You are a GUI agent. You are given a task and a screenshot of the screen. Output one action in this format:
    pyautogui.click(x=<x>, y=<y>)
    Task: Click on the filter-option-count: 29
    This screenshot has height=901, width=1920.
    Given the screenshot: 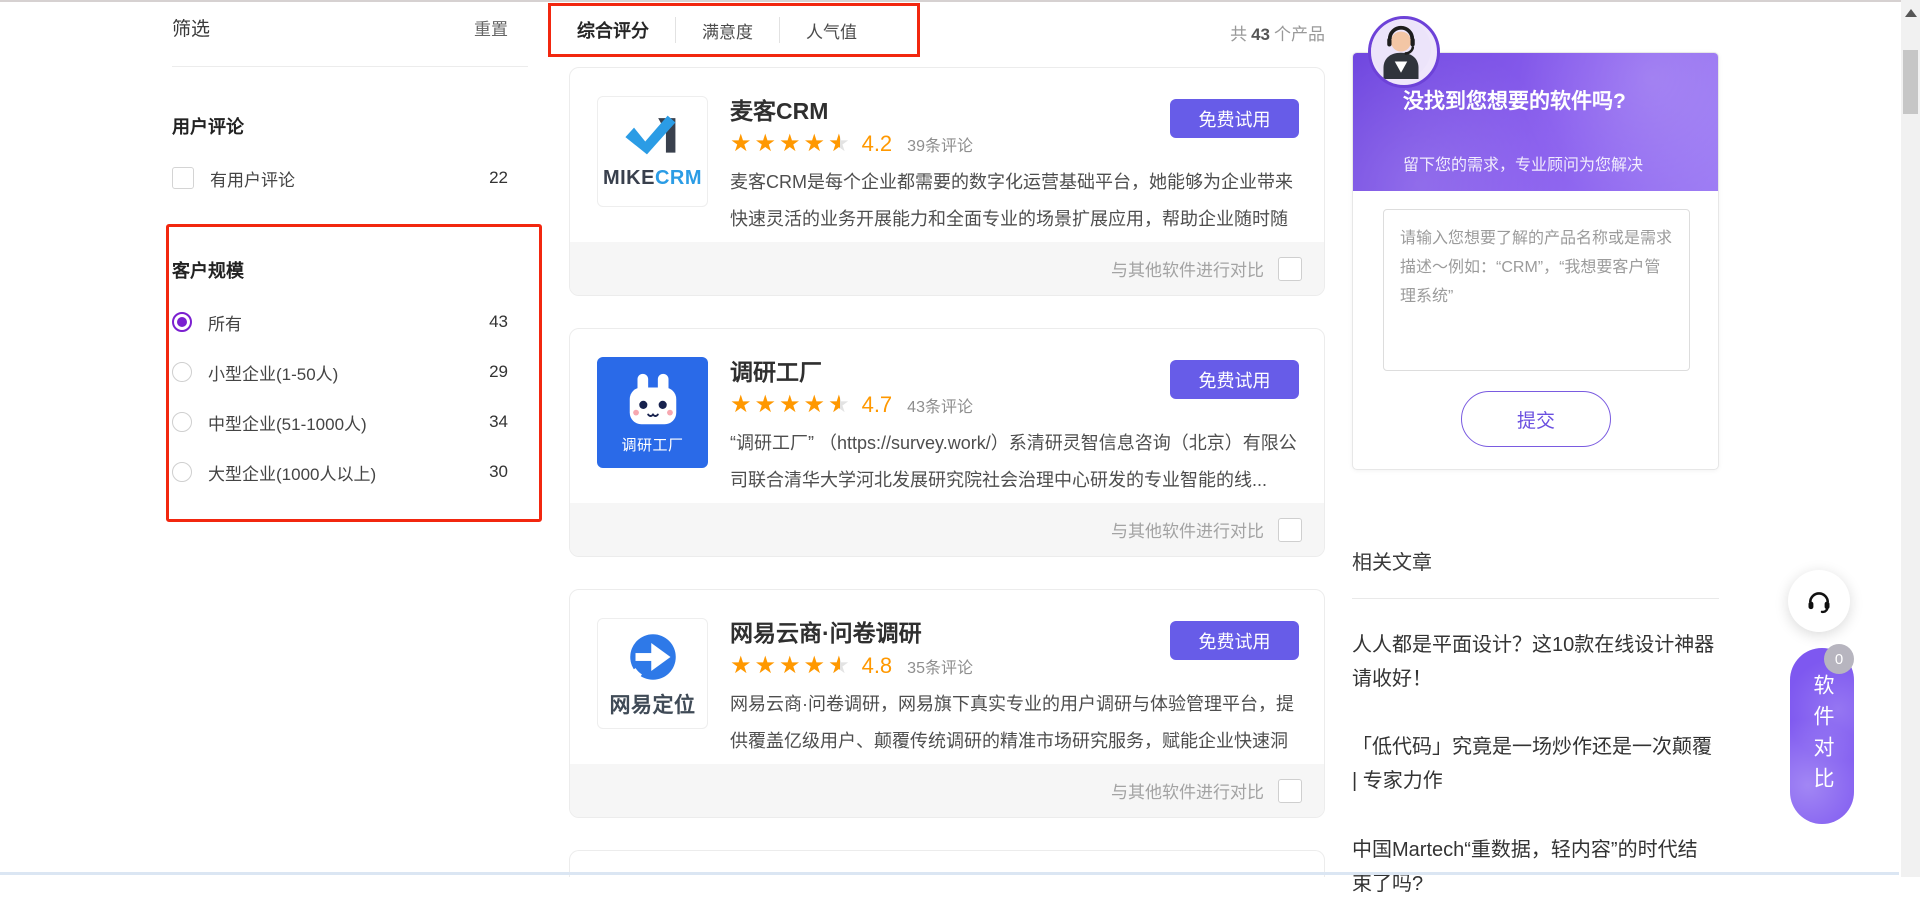 What is the action you would take?
    pyautogui.click(x=498, y=371)
    